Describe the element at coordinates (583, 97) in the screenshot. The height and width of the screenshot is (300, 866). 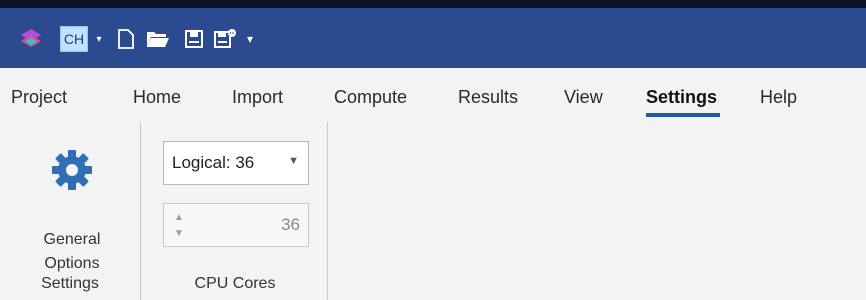
I see `tab-view: View` at that location.